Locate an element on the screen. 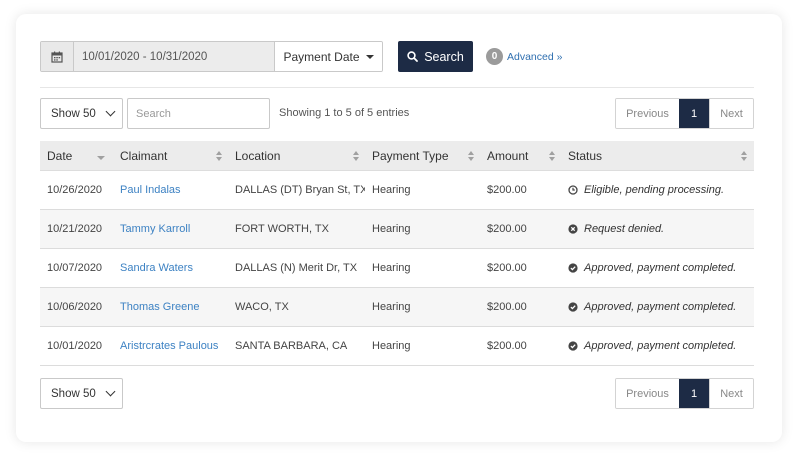 This screenshot has width=797, height=457. column-header-claimant: Claimant is located at coordinates (170, 155).